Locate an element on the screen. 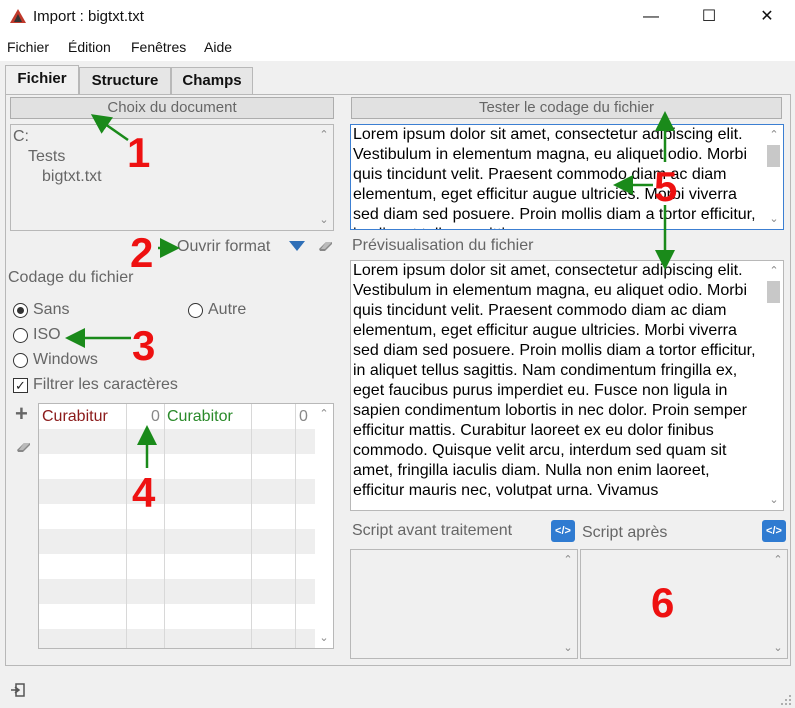  table-row: Curabitur 0 Curabitor 0 is located at coordinates (177, 416).